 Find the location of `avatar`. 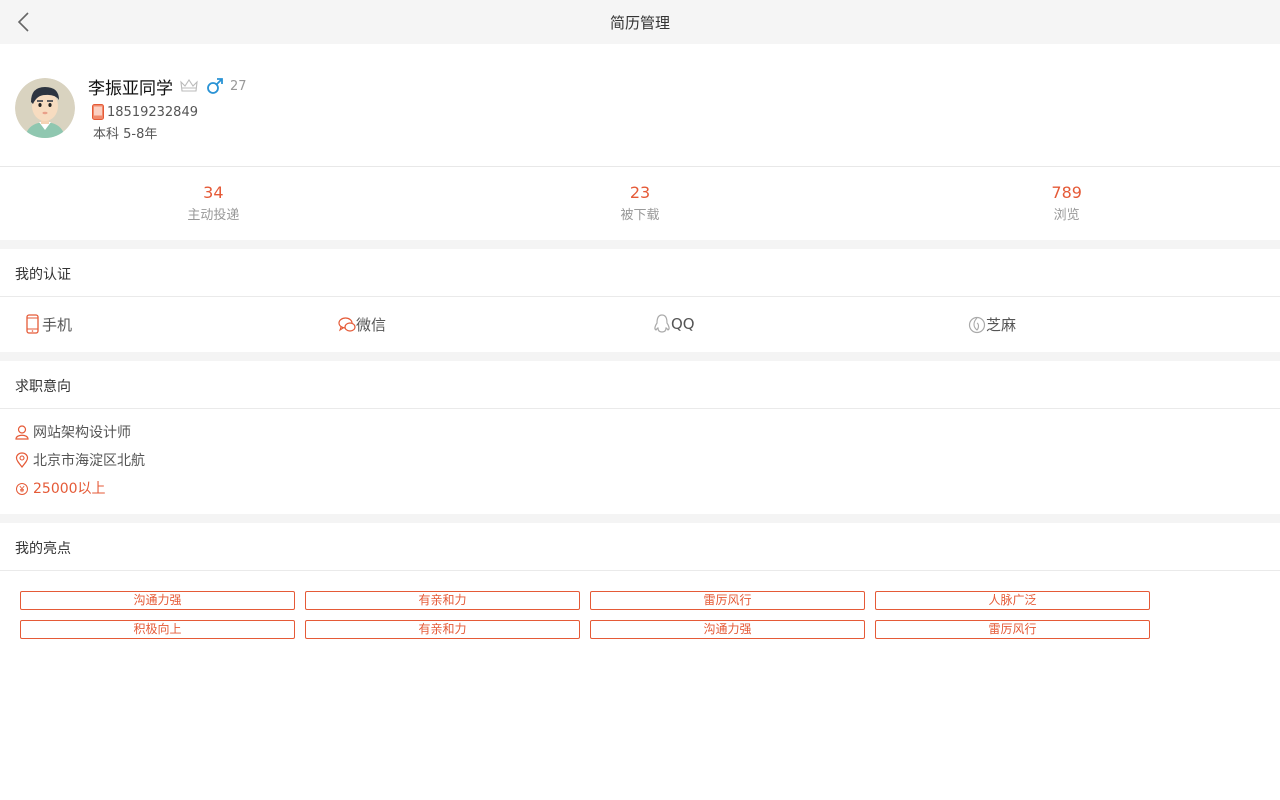

avatar is located at coordinates (45, 108).